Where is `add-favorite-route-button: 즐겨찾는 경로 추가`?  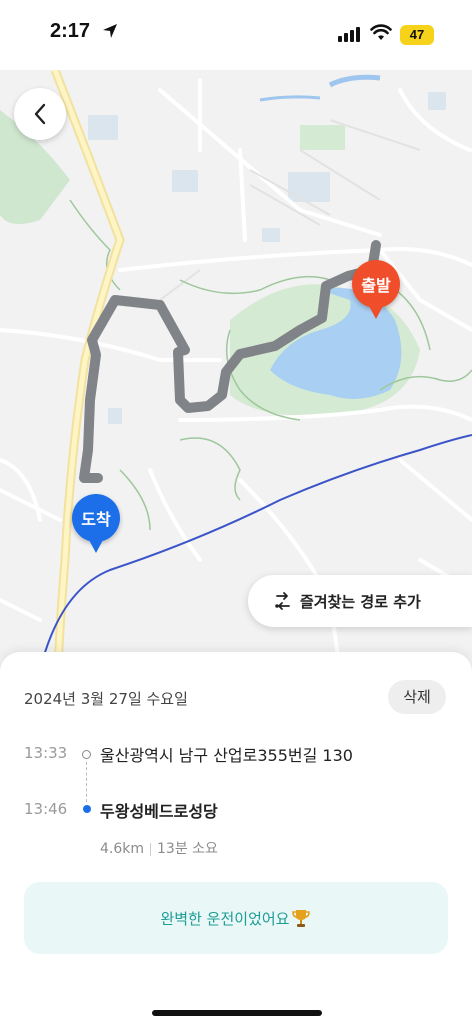 add-favorite-route-button: 즐겨찾는 경로 추가 is located at coordinates (360, 601).